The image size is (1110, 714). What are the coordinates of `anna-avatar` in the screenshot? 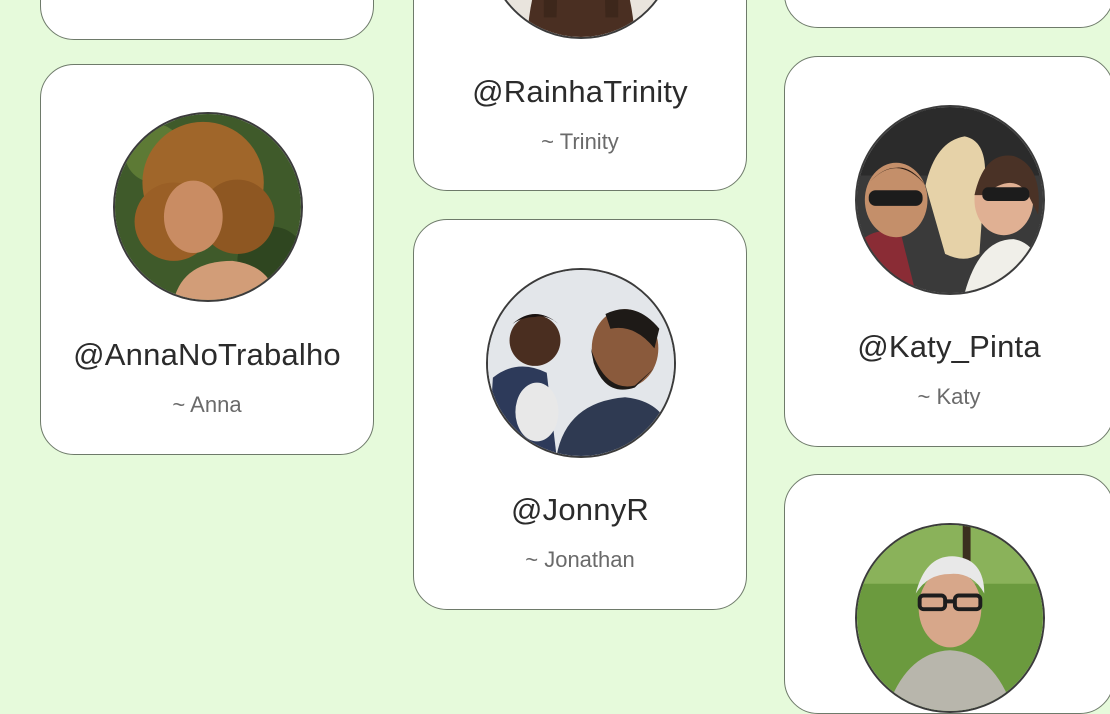 It's located at (208, 207).